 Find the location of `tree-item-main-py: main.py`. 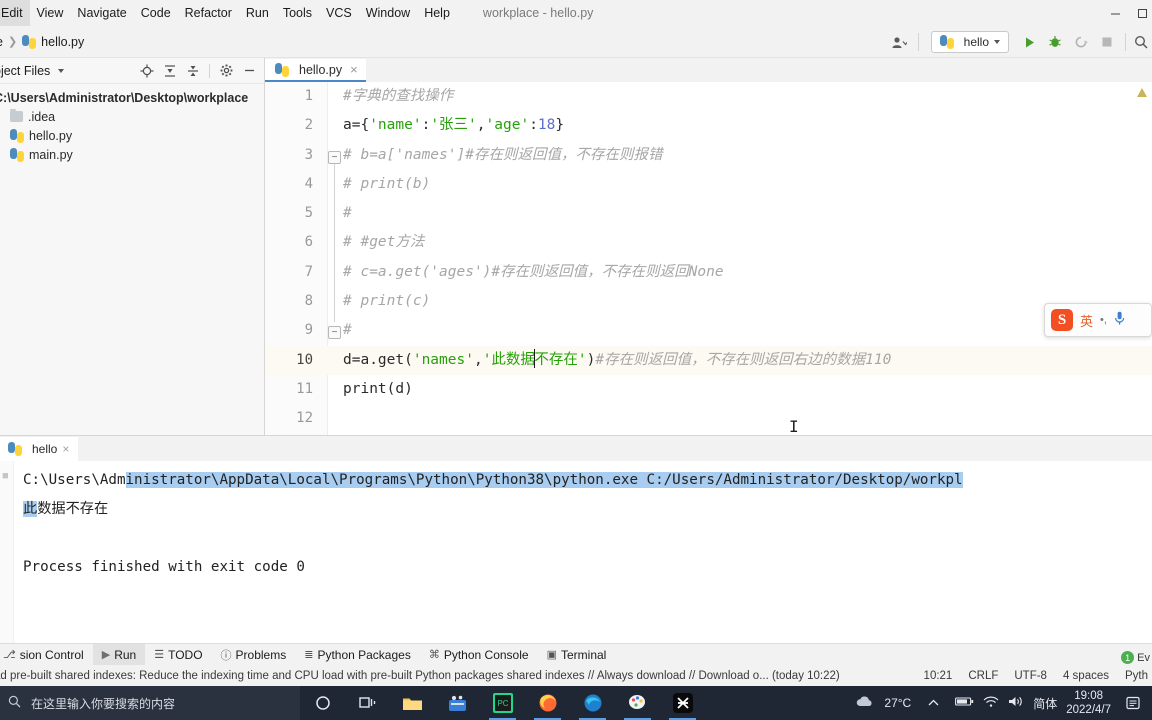

tree-item-main-py: main.py is located at coordinates (132, 154).